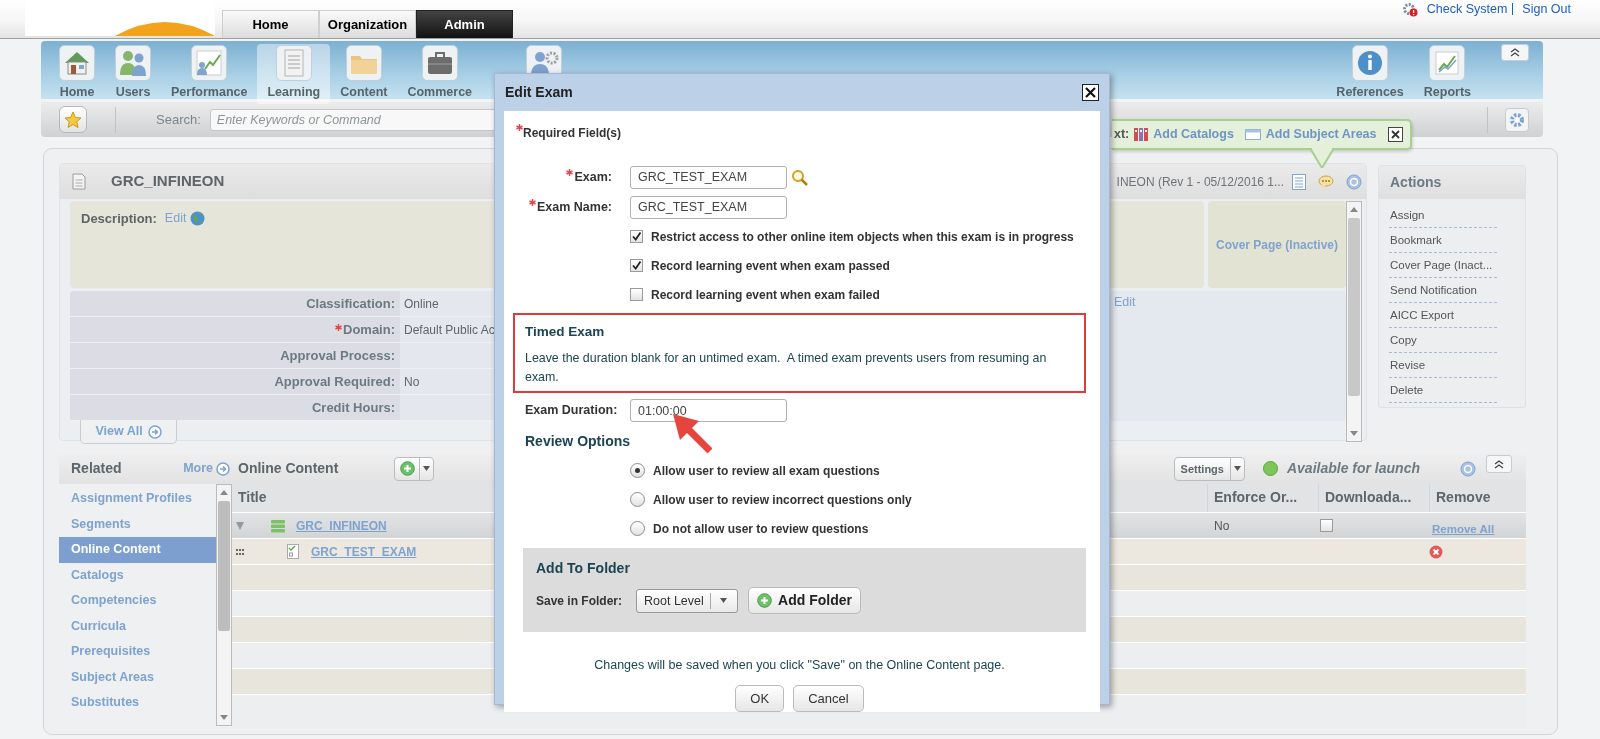 This screenshot has height=739, width=1600. Describe the element at coordinates (133, 63) in the screenshot. I see `people-icon` at that location.